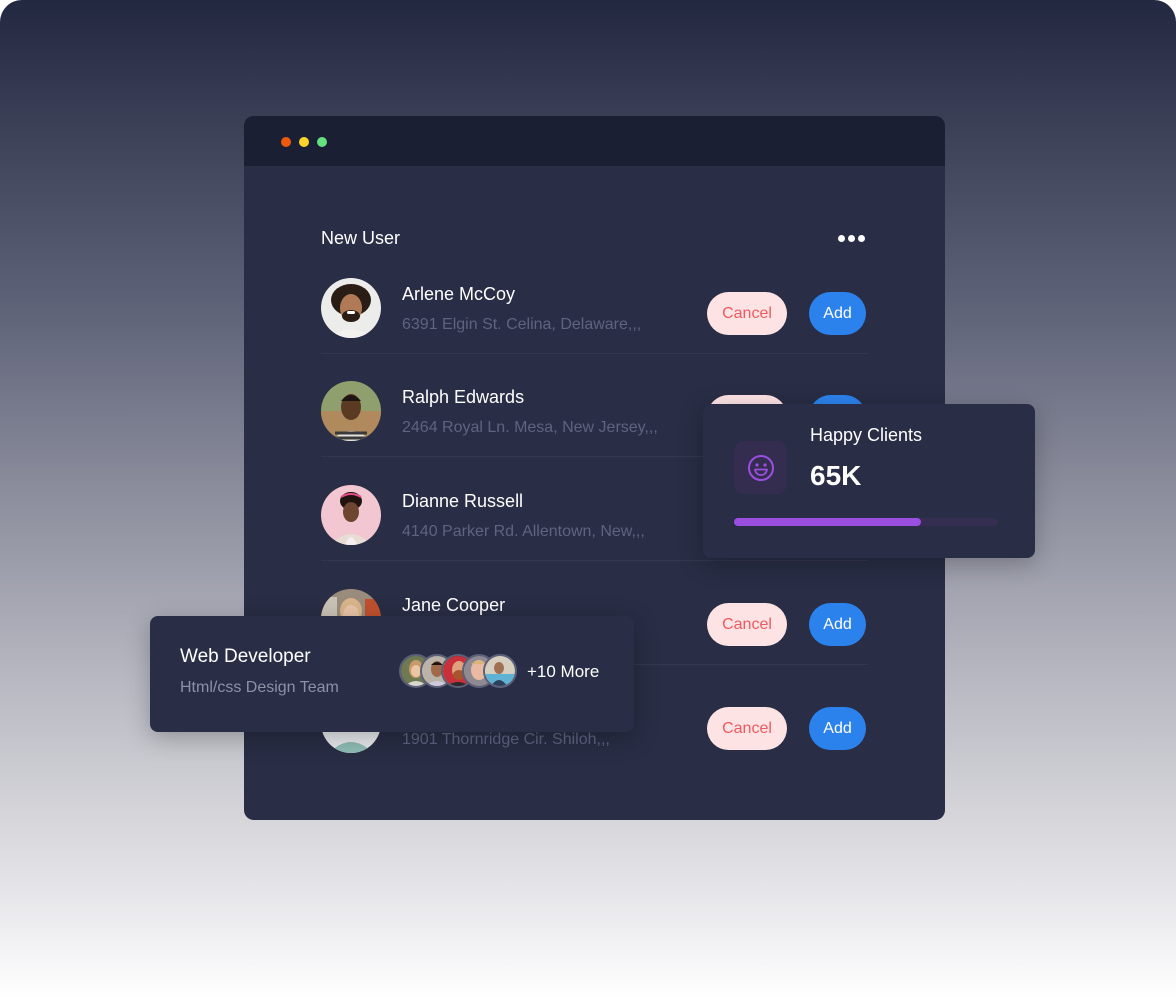 The image size is (1176, 1000). What do you see at coordinates (523, 531) in the screenshot?
I see `user-address: 4140 Parker Rd. Allentown, New,,,` at bounding box center [523, 531].